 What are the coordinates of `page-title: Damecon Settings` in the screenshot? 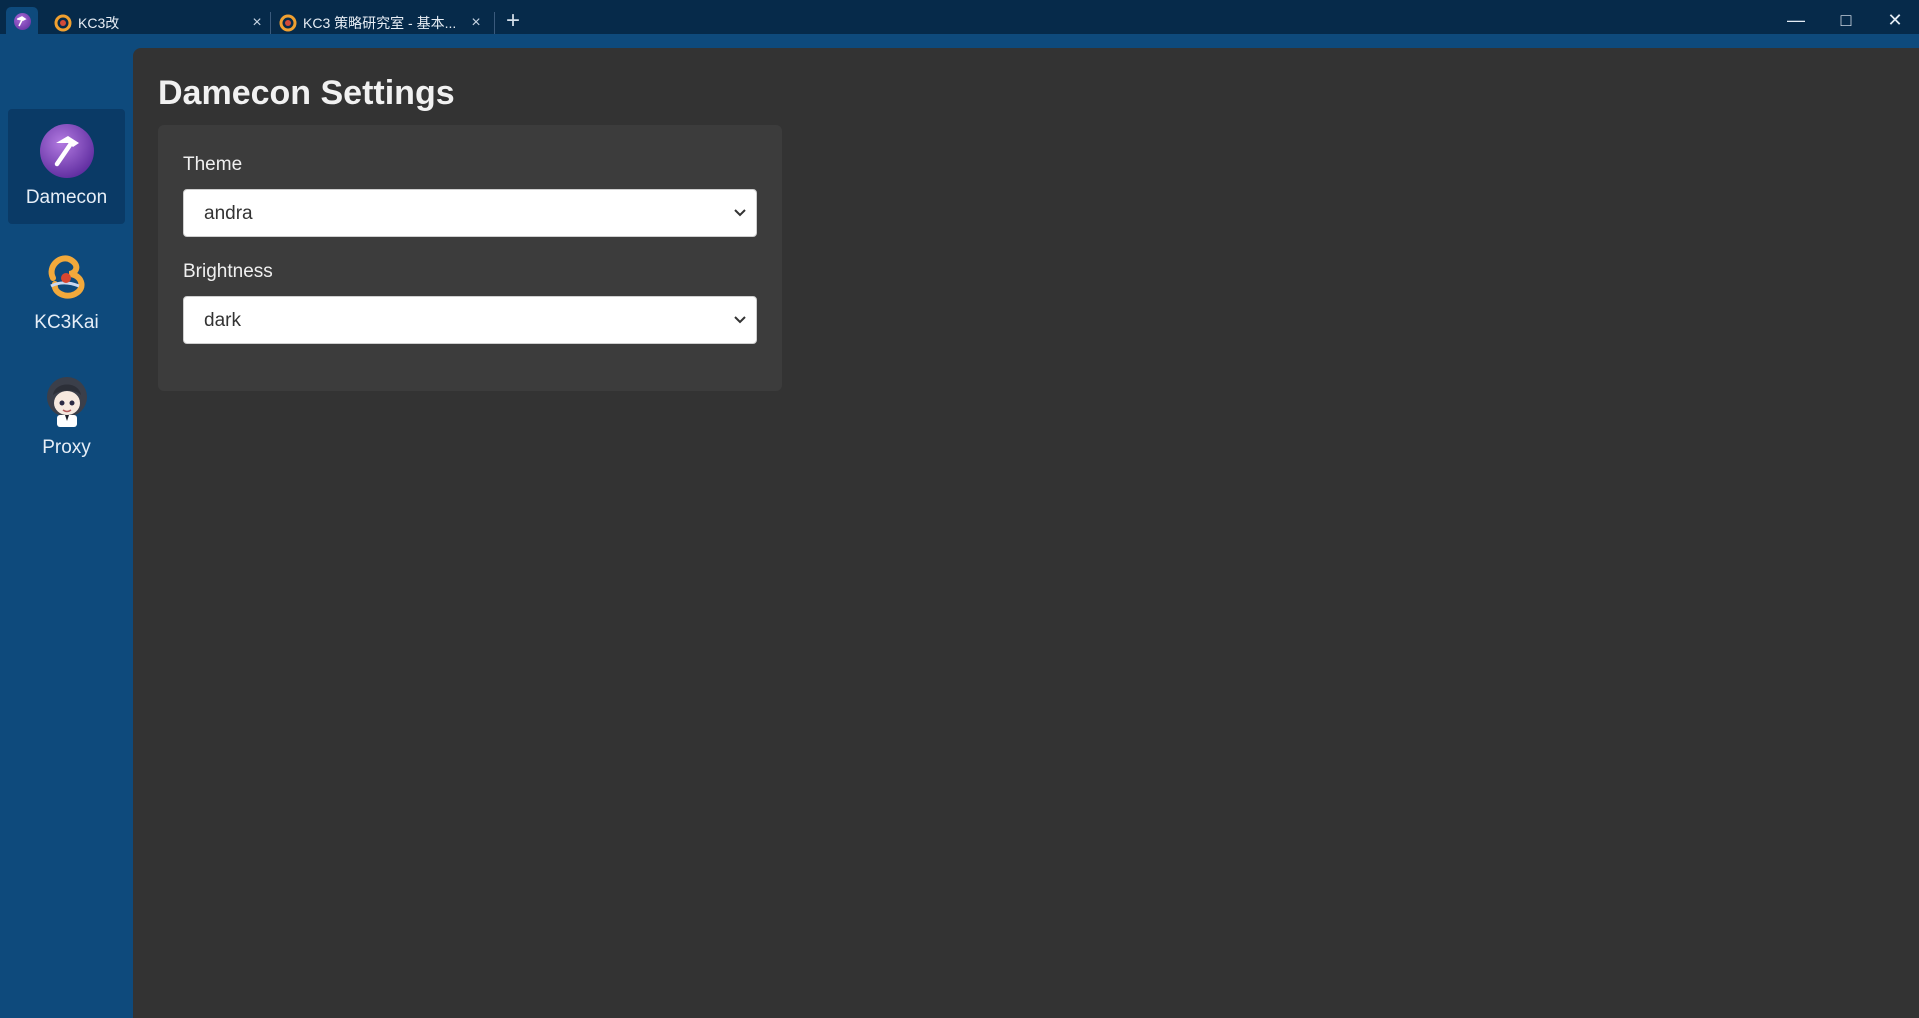 It's located at (306, 93).